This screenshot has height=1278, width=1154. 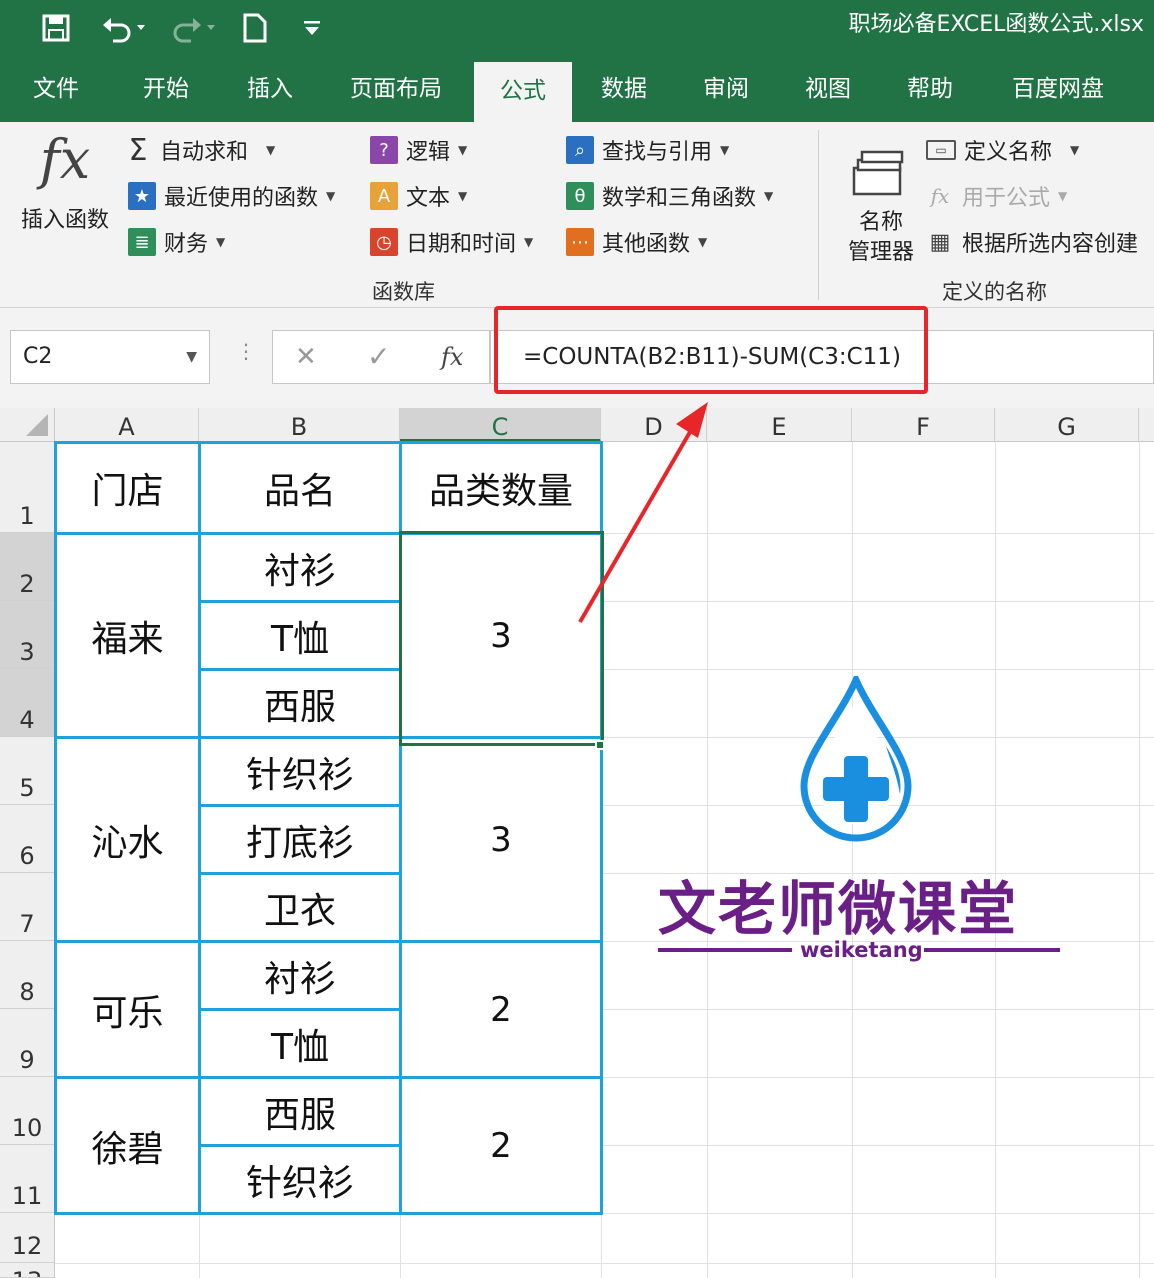 What do you see at coordinates (270, 91) in the screenshot?
I see `tab-insert: 插入` at bounding box center [270, 91].